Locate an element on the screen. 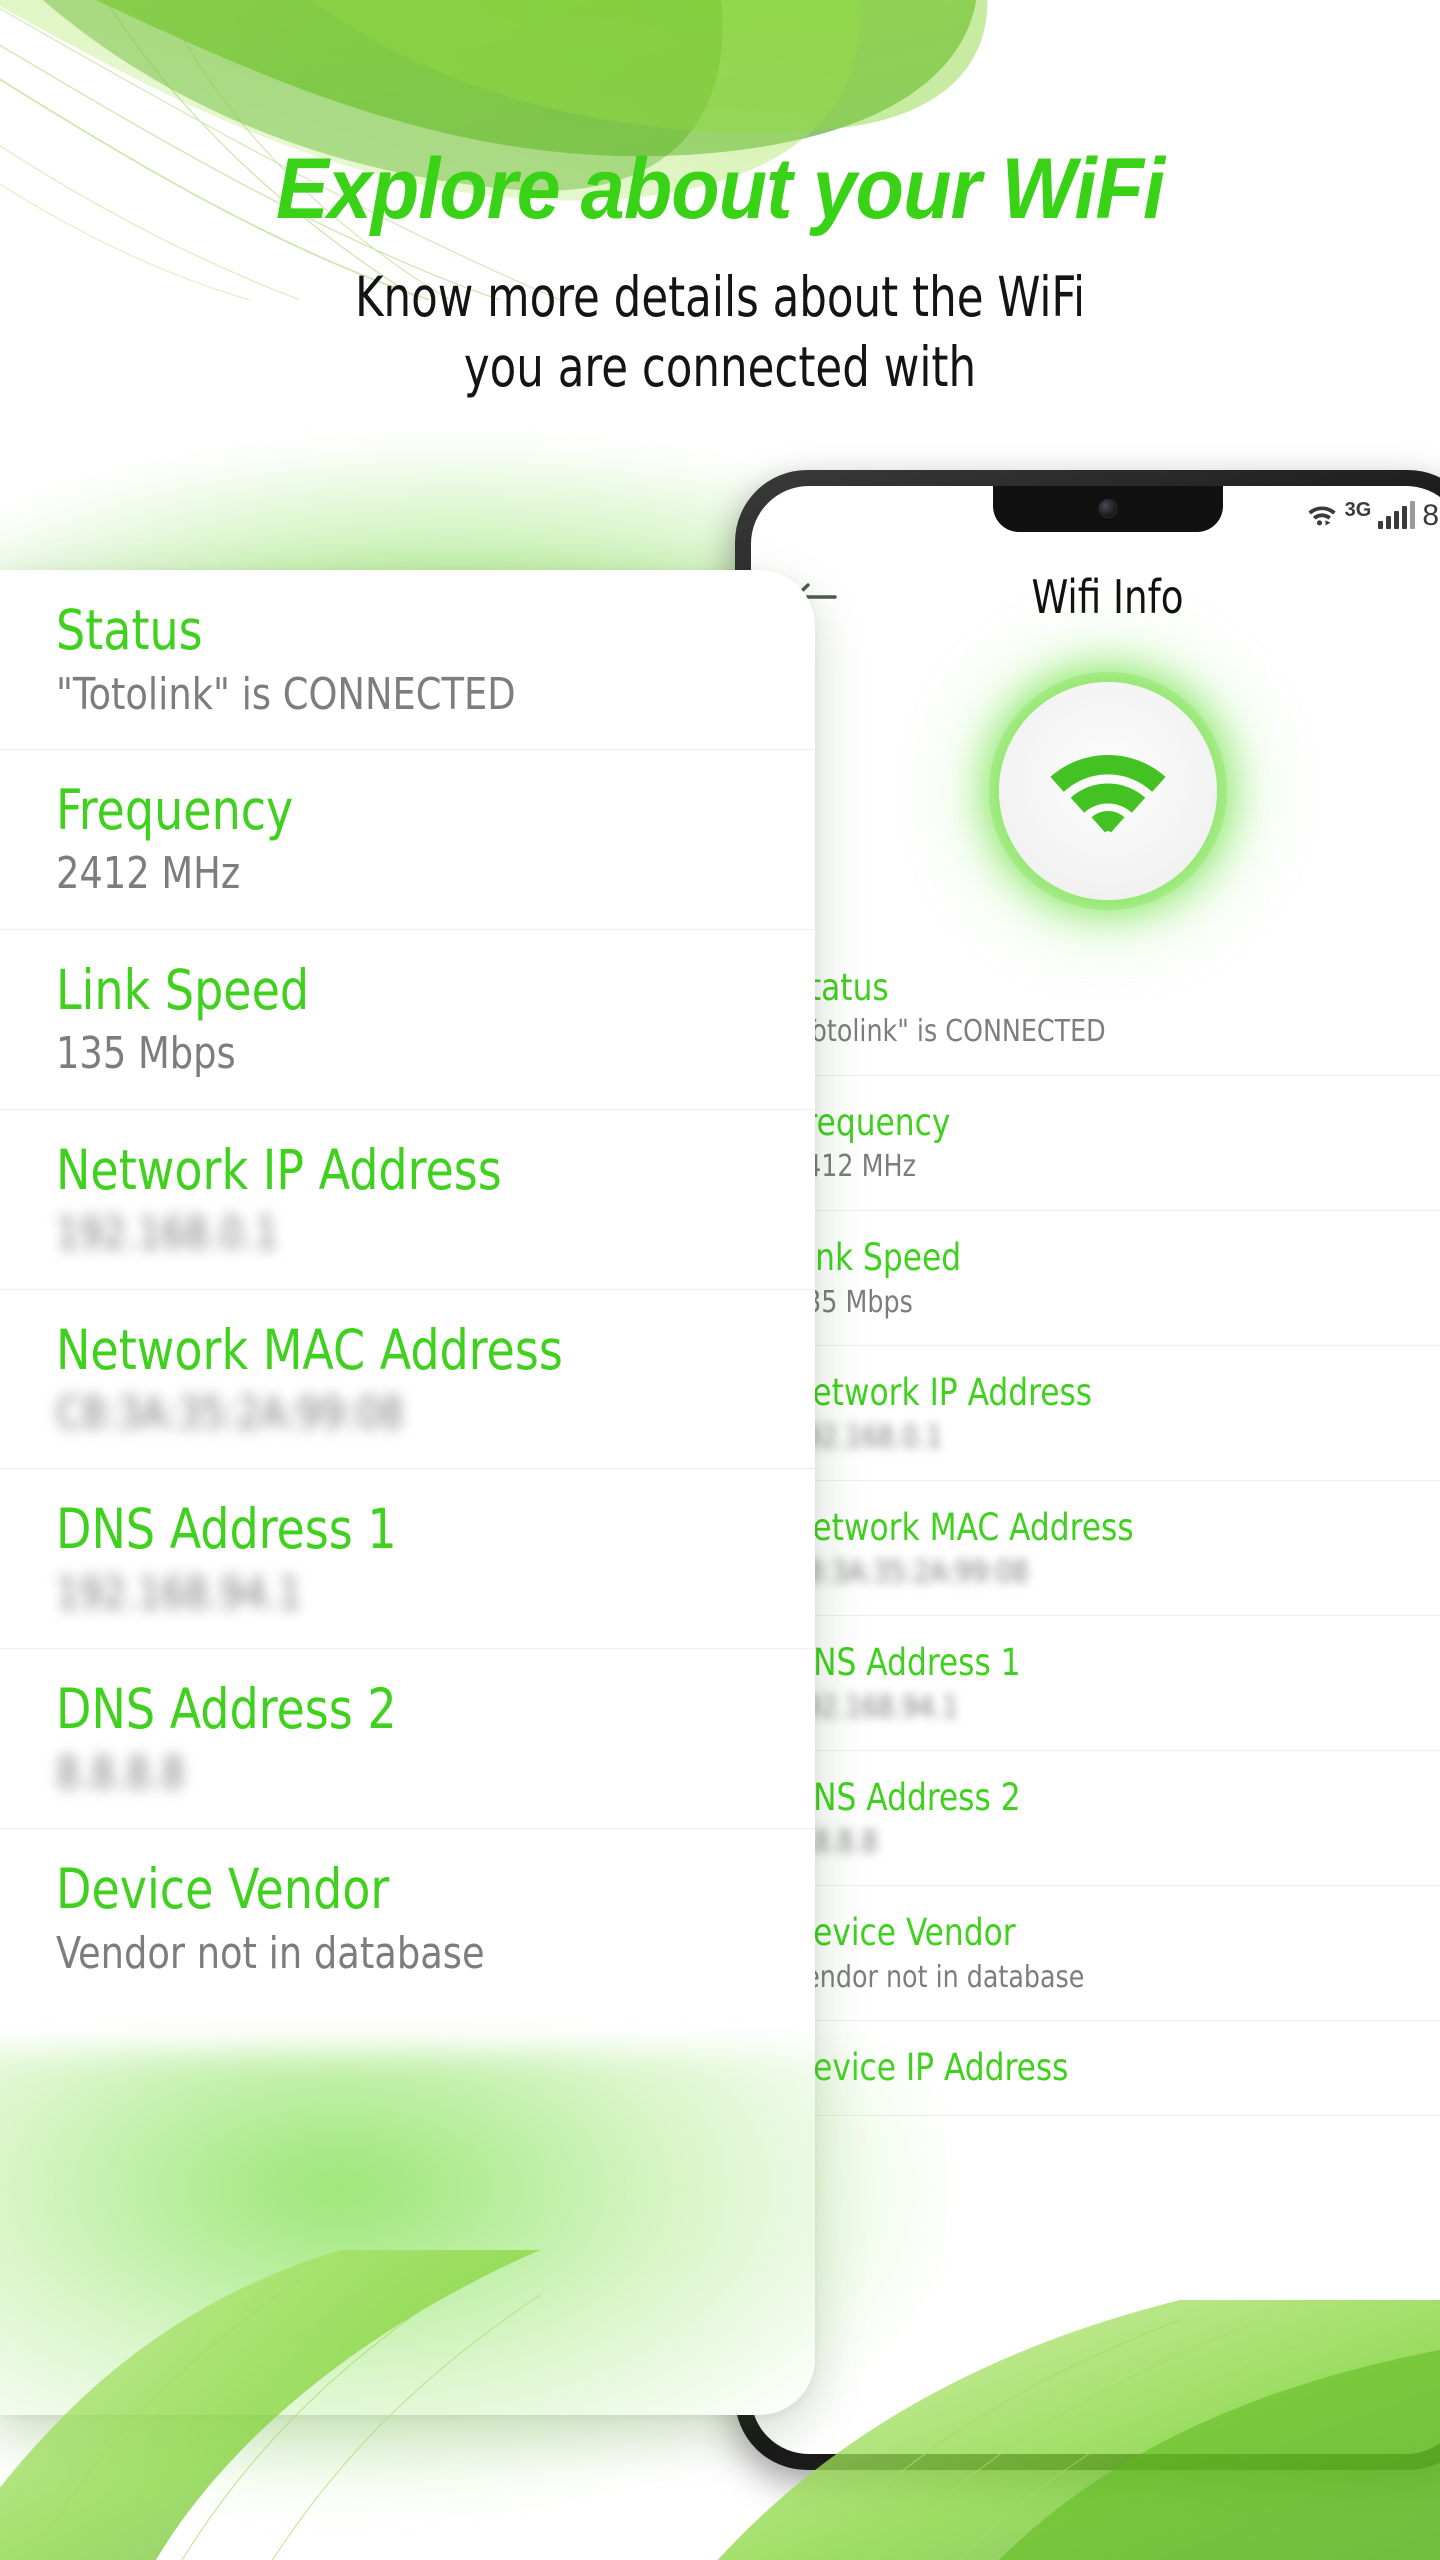  status-bar: 3G 8 is located at coordinates (1372, 516).